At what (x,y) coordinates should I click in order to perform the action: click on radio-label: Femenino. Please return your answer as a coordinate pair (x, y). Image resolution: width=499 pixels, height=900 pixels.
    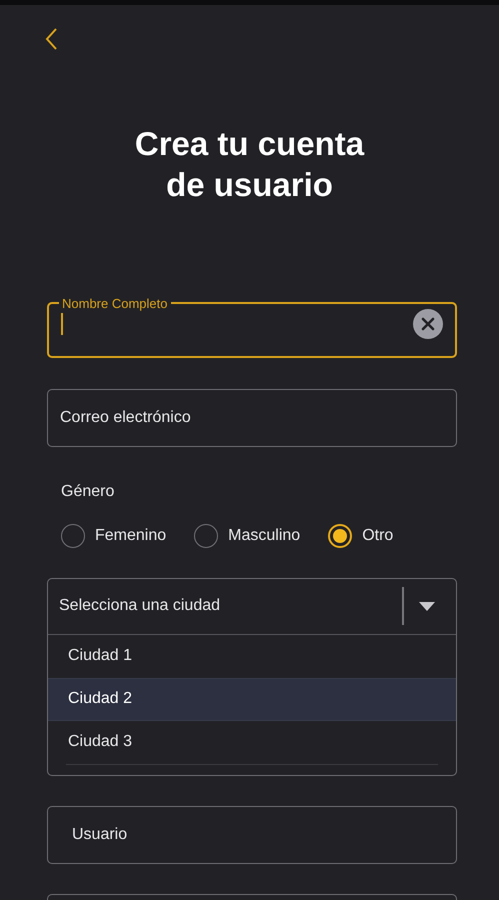
    Looking at the image, I should click on (130, 536).